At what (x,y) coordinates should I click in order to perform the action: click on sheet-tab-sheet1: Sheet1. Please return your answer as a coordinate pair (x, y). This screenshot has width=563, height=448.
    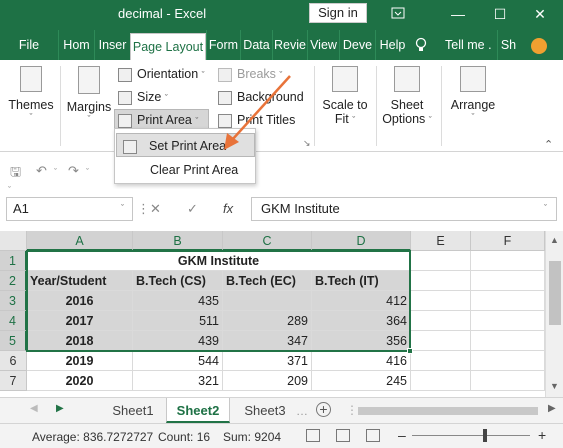
    Looking at the image, I should click on (133, 410).